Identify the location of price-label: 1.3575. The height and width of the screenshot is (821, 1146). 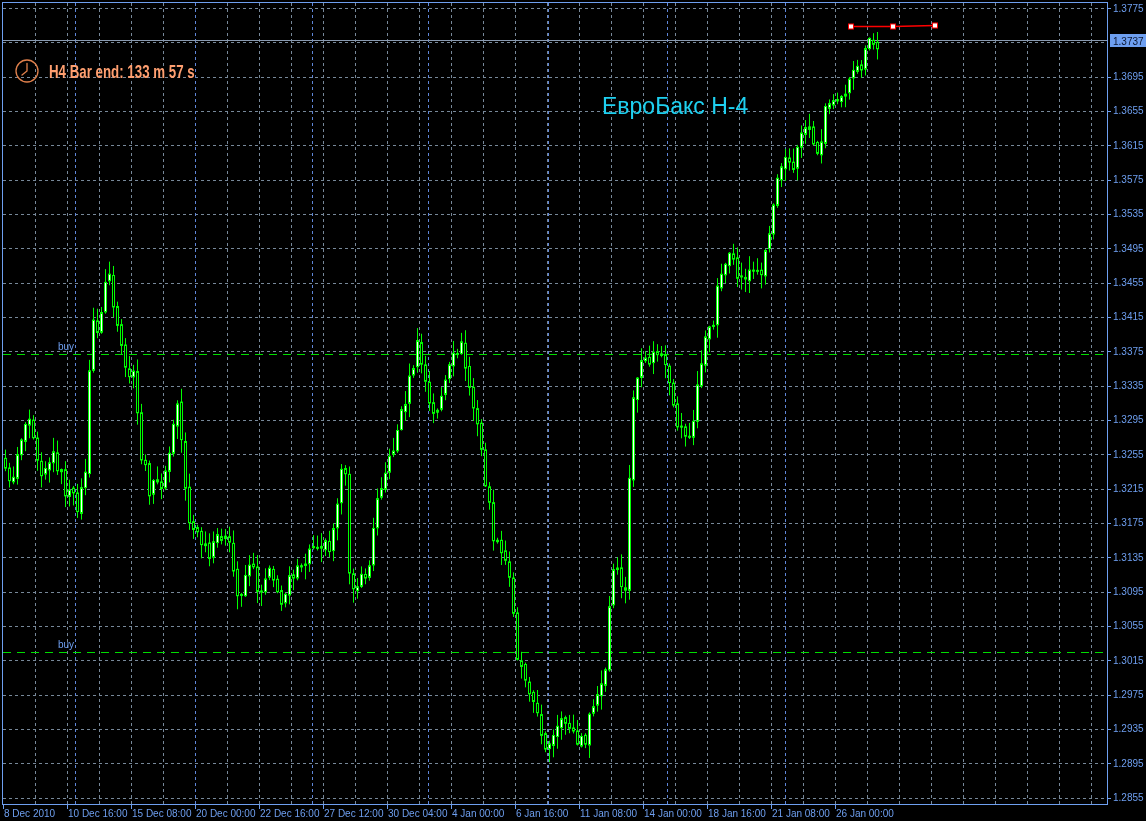
(1128, 180).